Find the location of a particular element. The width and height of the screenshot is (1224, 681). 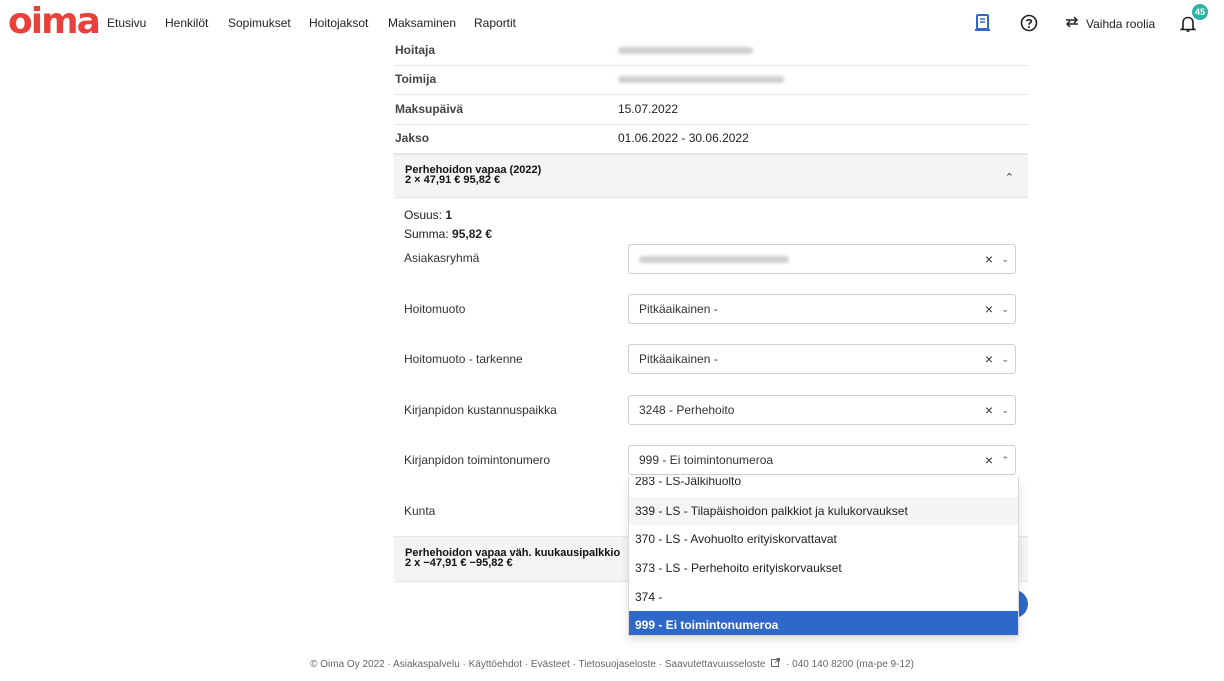

field-label-kunta: Kunta is located at coordinates (420, 511).